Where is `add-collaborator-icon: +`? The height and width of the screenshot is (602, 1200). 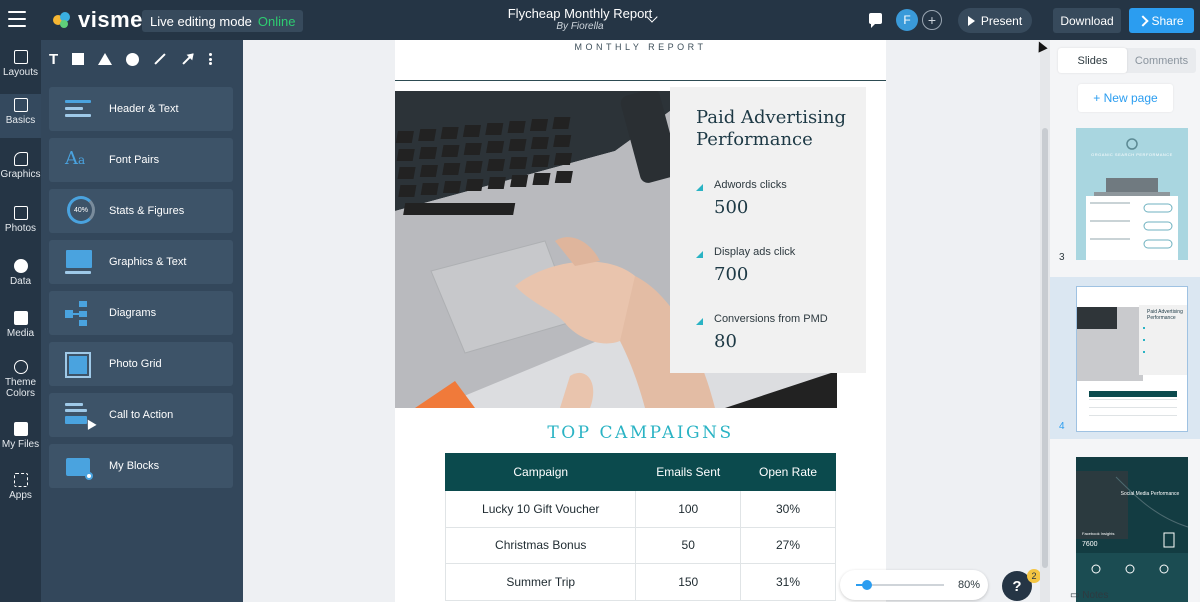
add-collaborator-icon: + is located at coordinates (932, 20).